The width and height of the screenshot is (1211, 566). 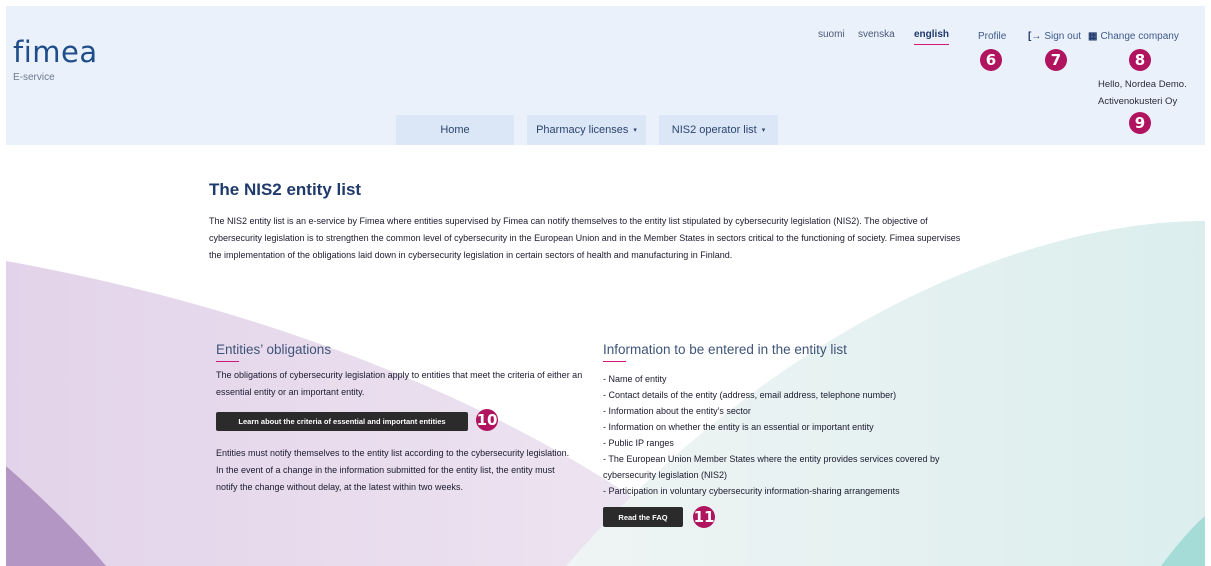 What do you see at coordinates (992, 36) in the screenshot?
I see `profile-link: Profile` at bounding box center [992, 36].